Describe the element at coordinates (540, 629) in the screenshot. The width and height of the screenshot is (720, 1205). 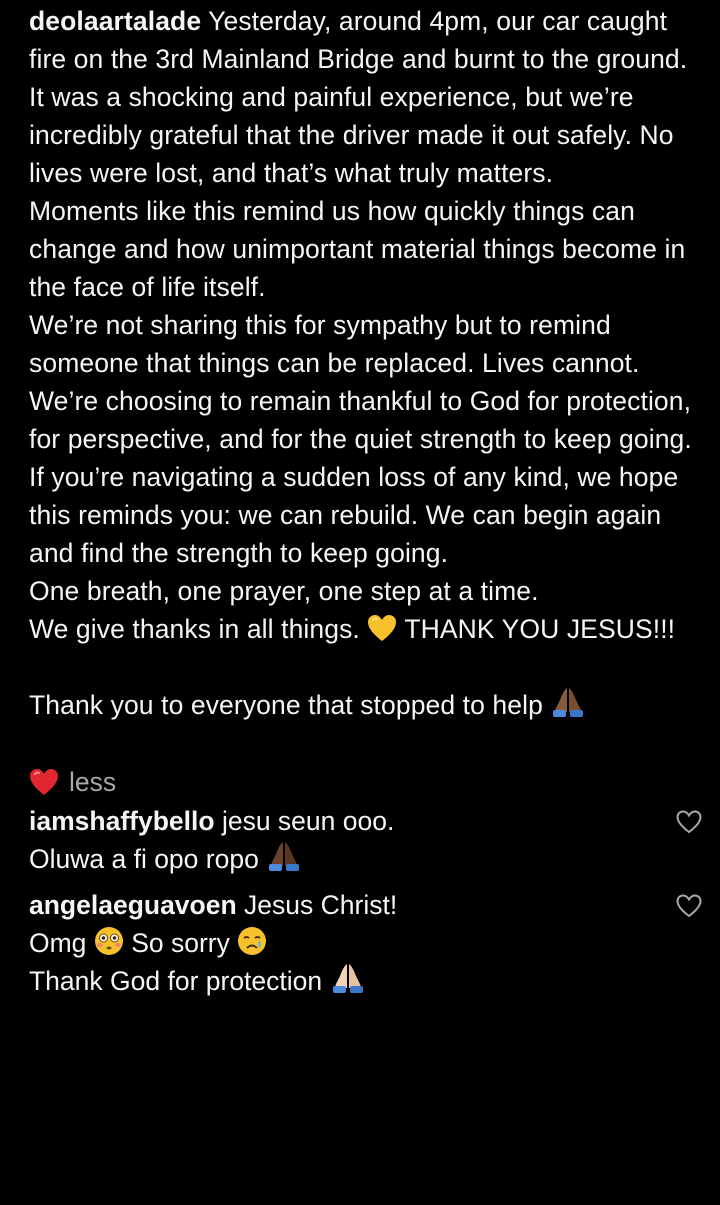
I see `thanks-jesus-text: THANK YOU JESUS!!!` at that location.